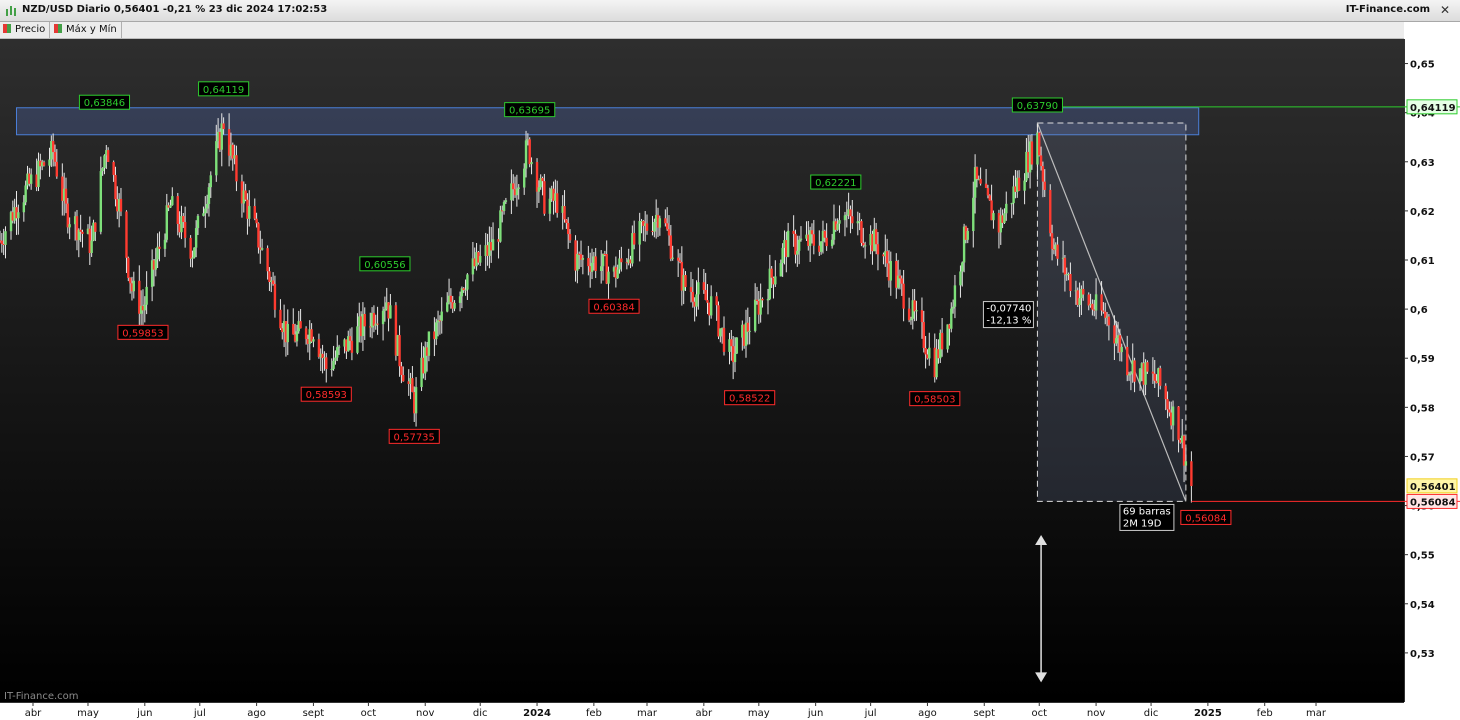  I want to click on measure-bars: 69 barras, so click(1147, 511).